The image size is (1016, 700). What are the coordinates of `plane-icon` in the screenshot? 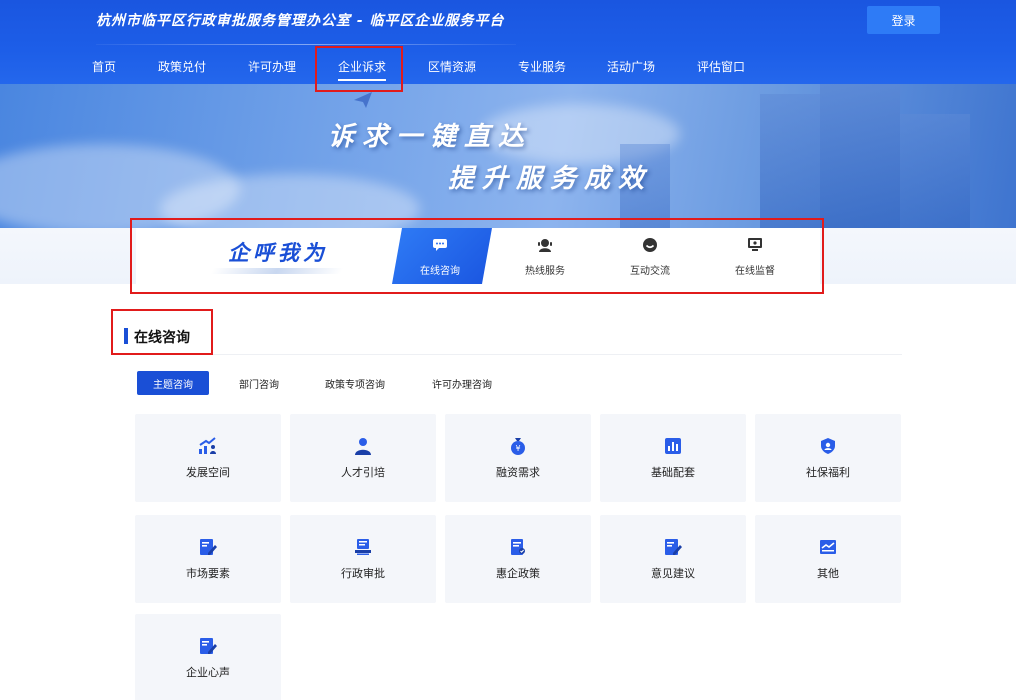 It's located at (363, 100).